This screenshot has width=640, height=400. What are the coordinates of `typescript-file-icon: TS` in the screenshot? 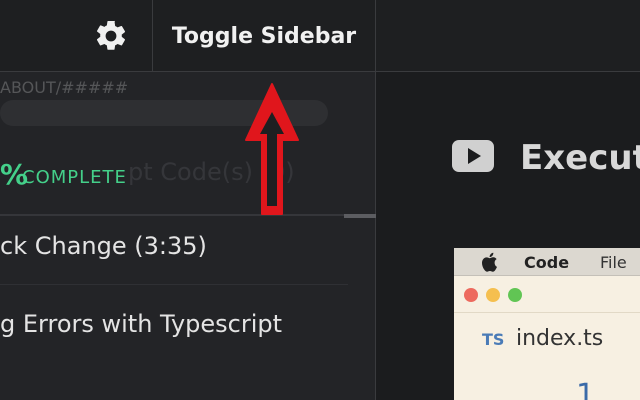 It's located at (493, 339).